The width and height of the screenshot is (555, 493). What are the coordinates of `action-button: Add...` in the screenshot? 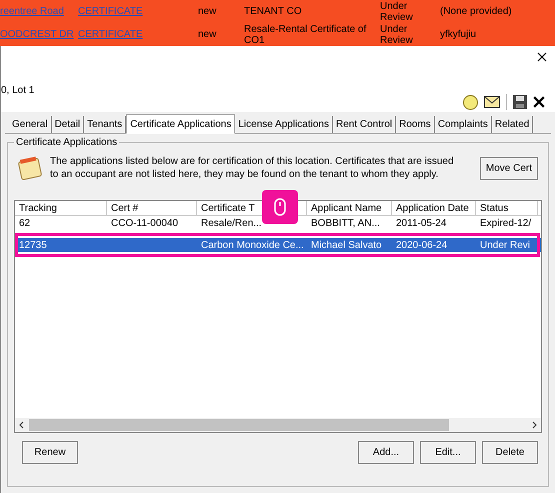 It's located at (386, 452).